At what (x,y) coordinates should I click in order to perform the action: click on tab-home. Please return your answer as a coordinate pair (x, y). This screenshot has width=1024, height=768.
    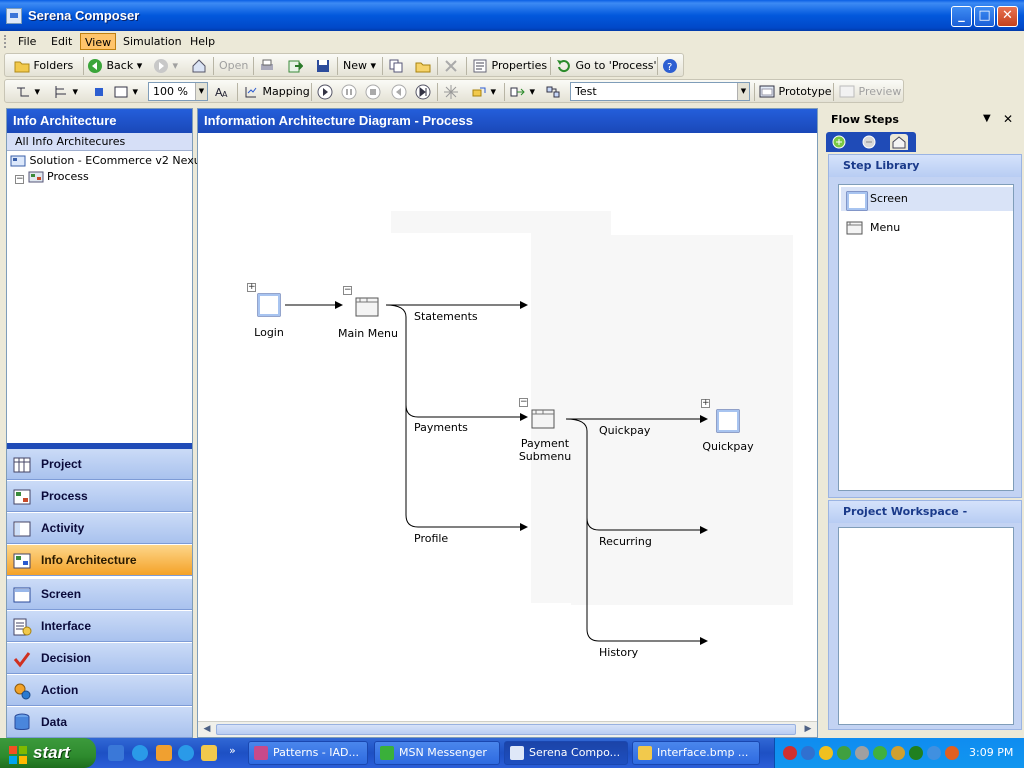
    Looking at the image, I should click on (899, 142).